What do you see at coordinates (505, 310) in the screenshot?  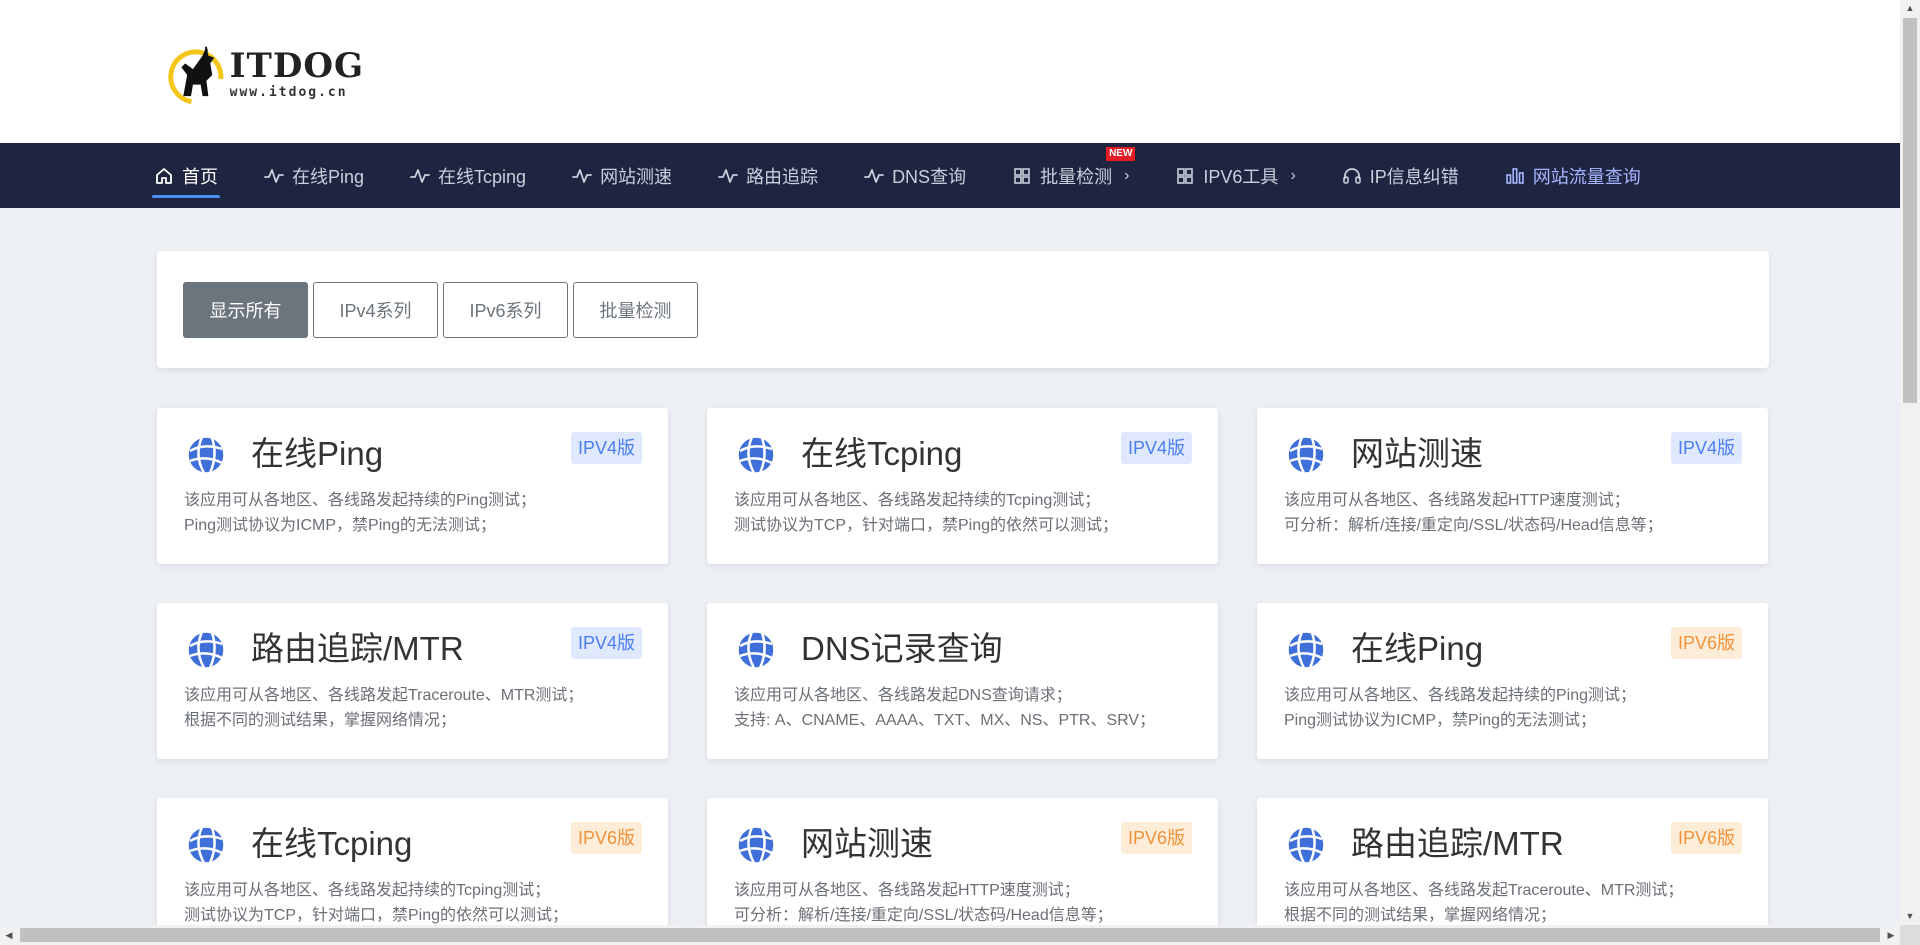 I see `filter-button-3: IPv6系列` at bounding box center [505, 310].